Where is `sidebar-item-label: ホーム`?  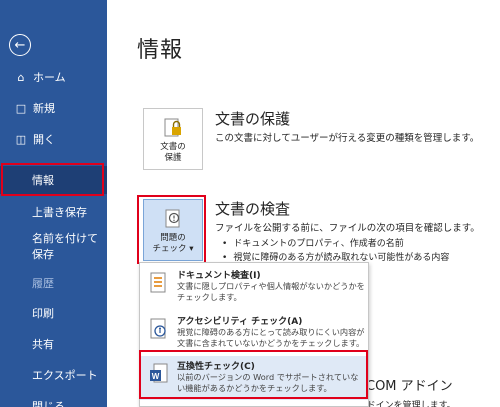
sidebar-item-label: ホーム is located at coordinates (49, 77).